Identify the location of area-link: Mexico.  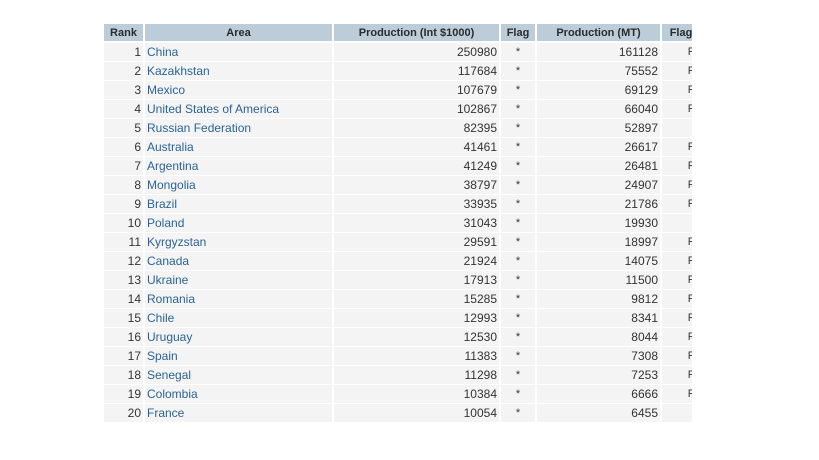
(166, 90).